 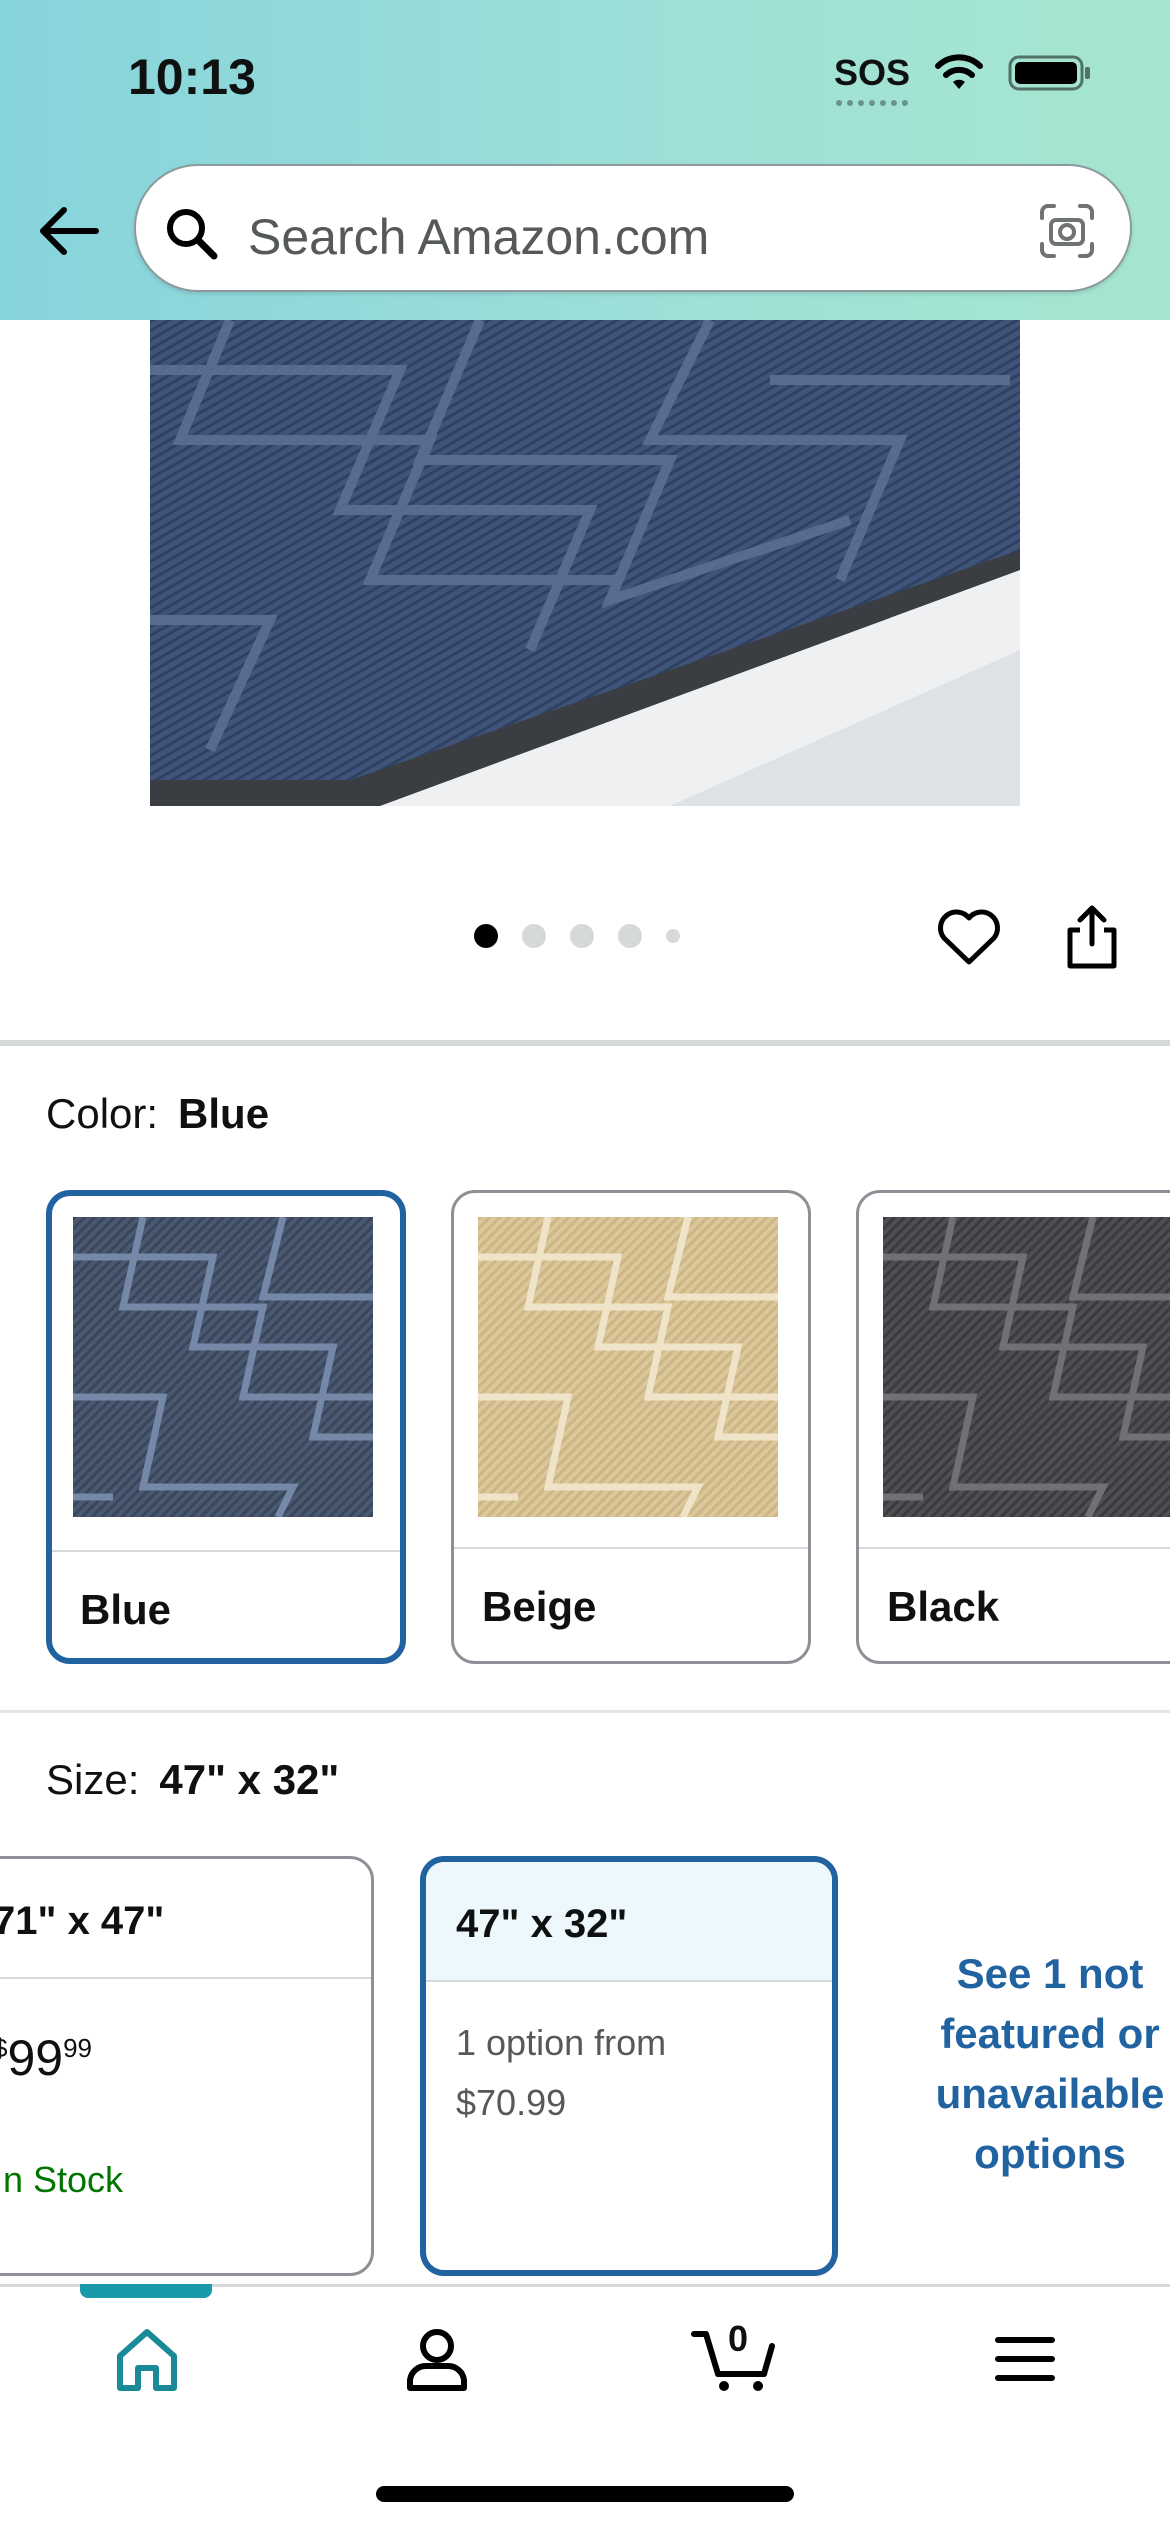 I want to click on size-option-price: $9999, so click(x=46, y=2058).